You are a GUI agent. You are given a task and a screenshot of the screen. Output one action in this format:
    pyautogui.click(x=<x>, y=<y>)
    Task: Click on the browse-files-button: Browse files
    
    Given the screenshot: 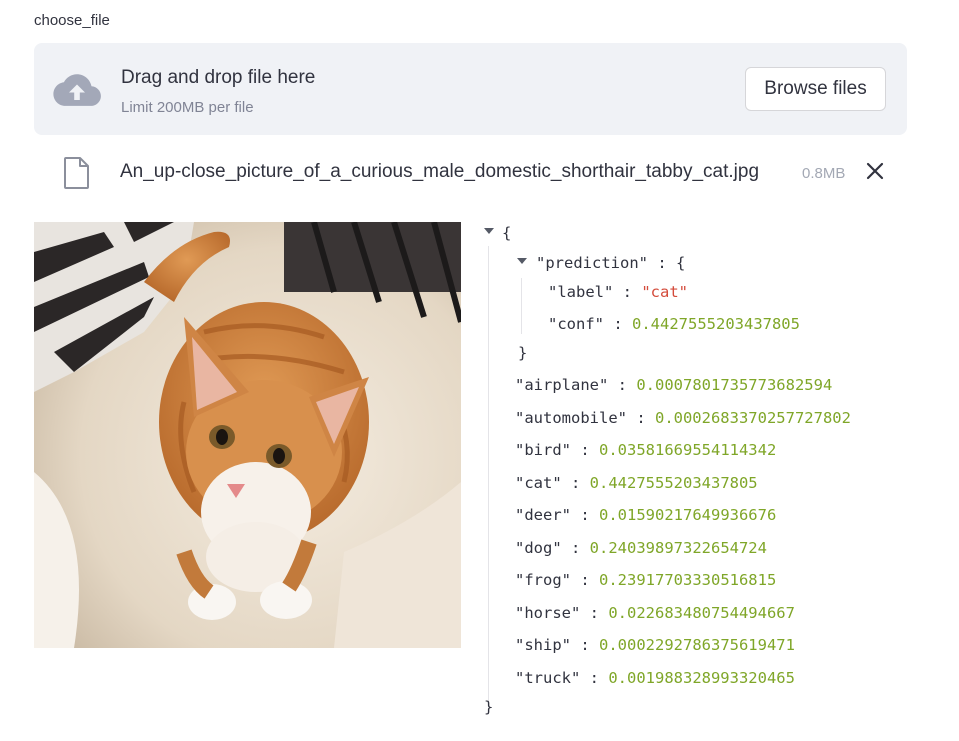 What is the action you would take?
    pyautogui.click(x=815, y=89)
    